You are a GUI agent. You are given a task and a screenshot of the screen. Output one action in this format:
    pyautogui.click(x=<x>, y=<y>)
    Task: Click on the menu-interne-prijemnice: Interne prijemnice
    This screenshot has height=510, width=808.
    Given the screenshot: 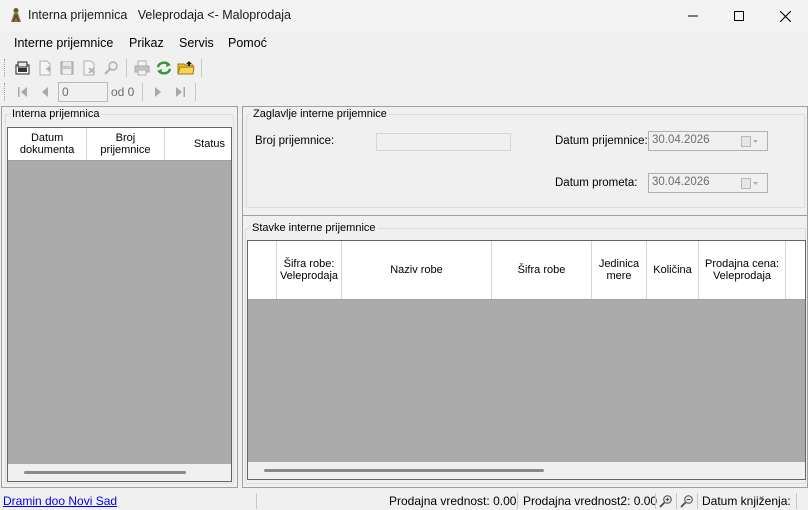 What is the action you would take?
    pyautogui.click(x=63, y=43)
    